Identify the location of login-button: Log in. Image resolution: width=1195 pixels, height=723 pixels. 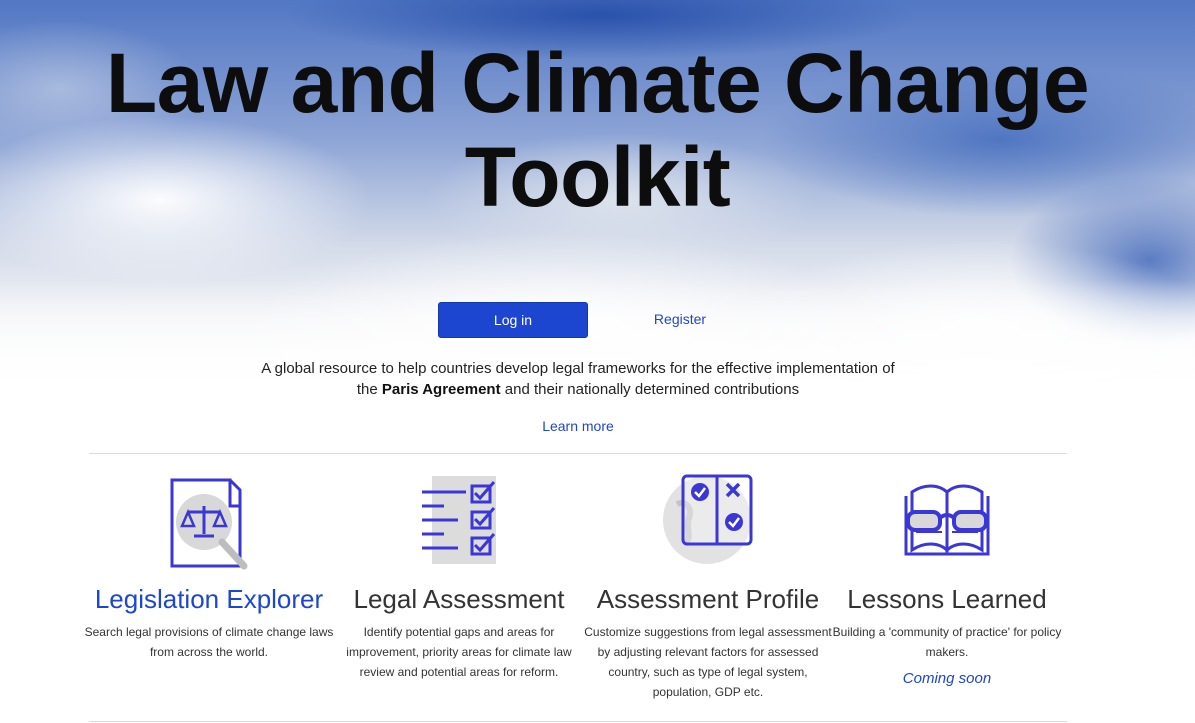
(513, 320).